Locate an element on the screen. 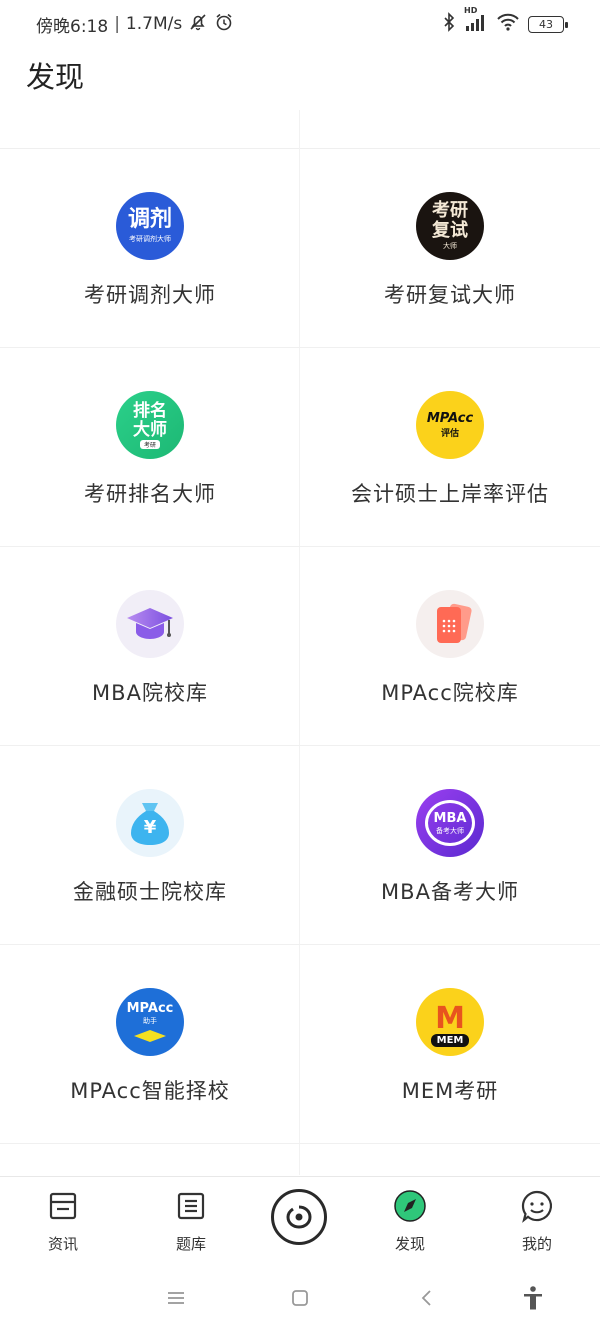  icon-text: MBA is located at coordinates (450, 818).